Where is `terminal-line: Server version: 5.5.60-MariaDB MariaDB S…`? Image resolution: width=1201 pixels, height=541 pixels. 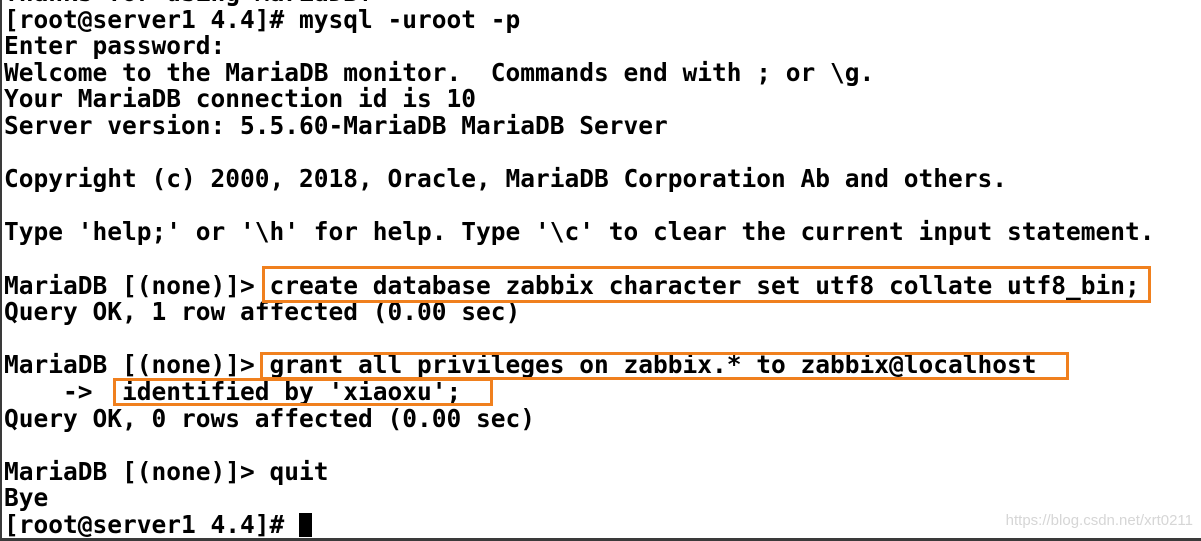
terminal-line: Server version: 5.5.60-MariaDB MariaDB S… is located at coordinates (579, 125).